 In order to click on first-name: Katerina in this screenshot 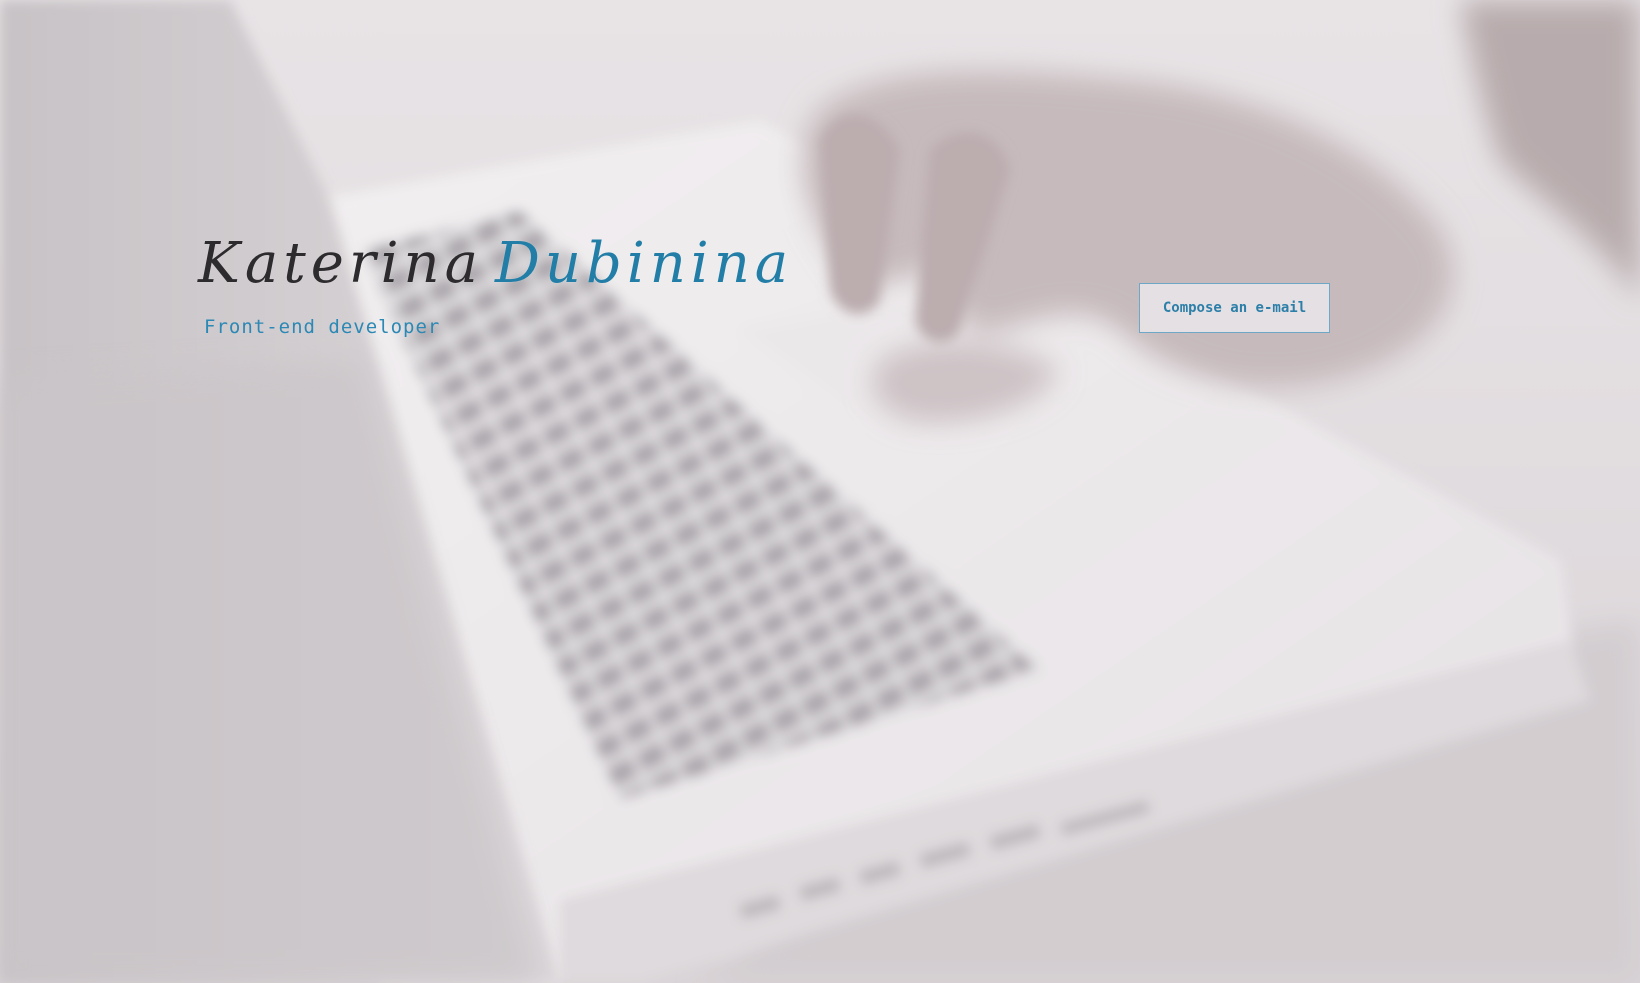, I will do `click(340, 263)`.